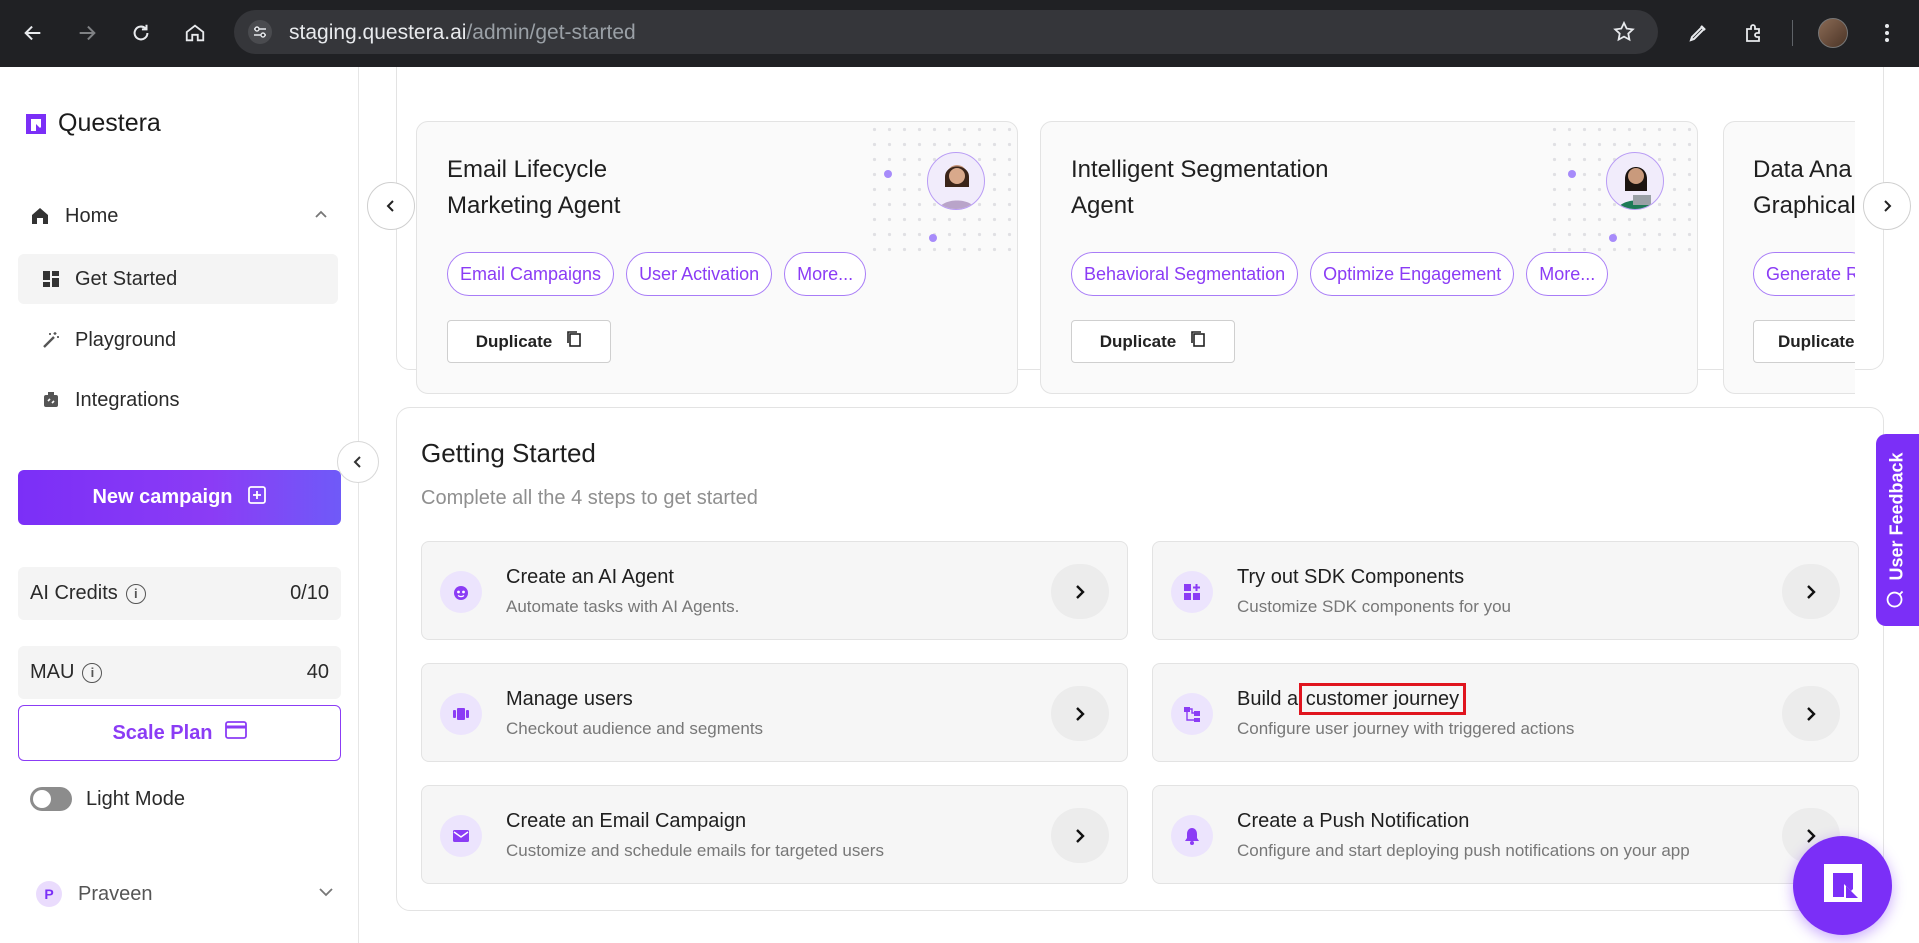 This screenshot has height=943, width=1919. Describe the element at coordinates (321, 217) in the screenshot. I see `chevron-up-icon` at that location.